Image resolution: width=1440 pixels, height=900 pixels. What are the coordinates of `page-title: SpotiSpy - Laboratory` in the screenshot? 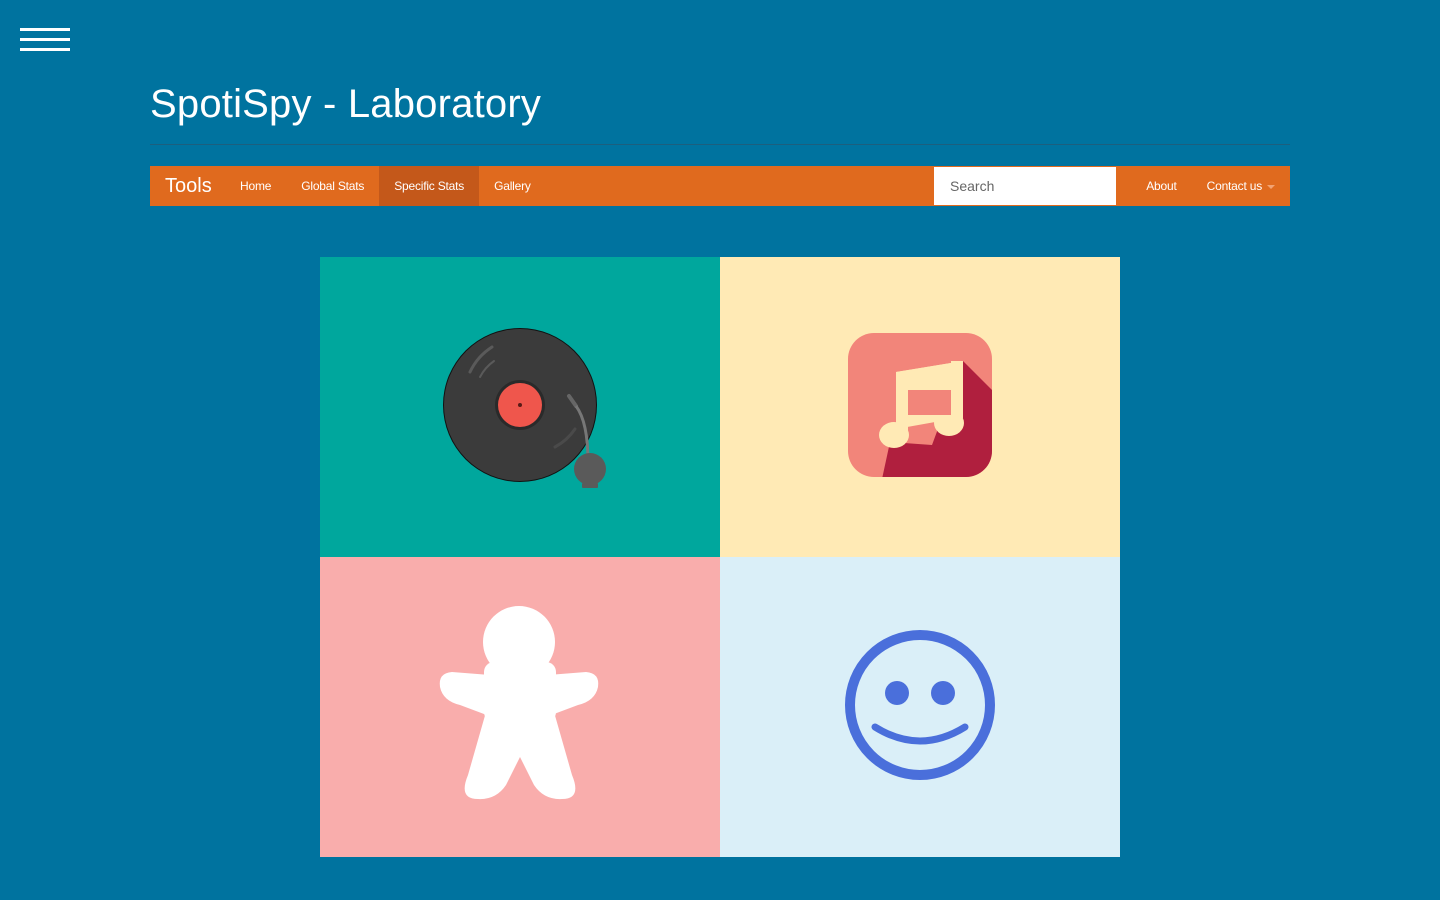 It's located at (346, 104).